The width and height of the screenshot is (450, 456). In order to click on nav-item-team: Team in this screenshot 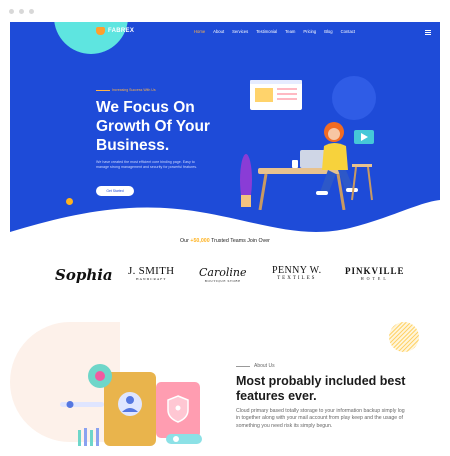, I will do `click(290, 31)`.